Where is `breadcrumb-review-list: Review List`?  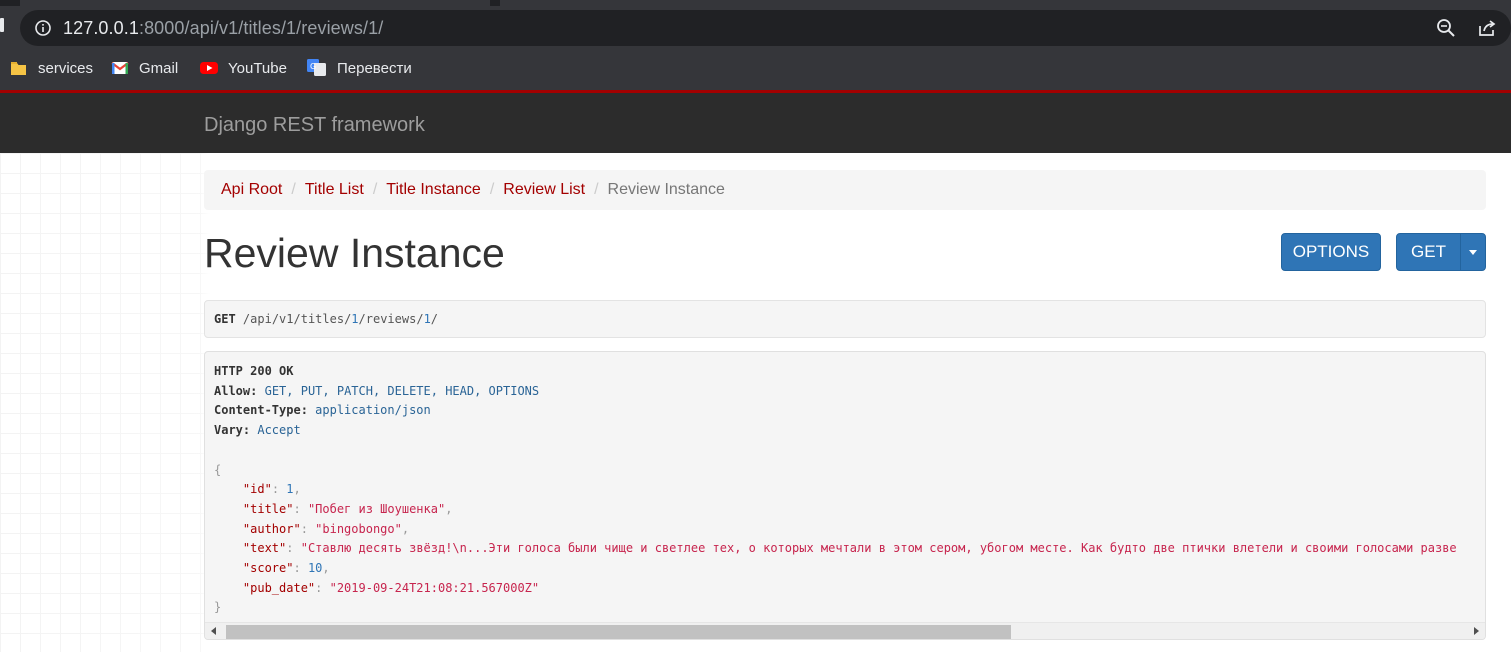 breadcrumb-review-list: Review List is located at coordinates (544, 190).